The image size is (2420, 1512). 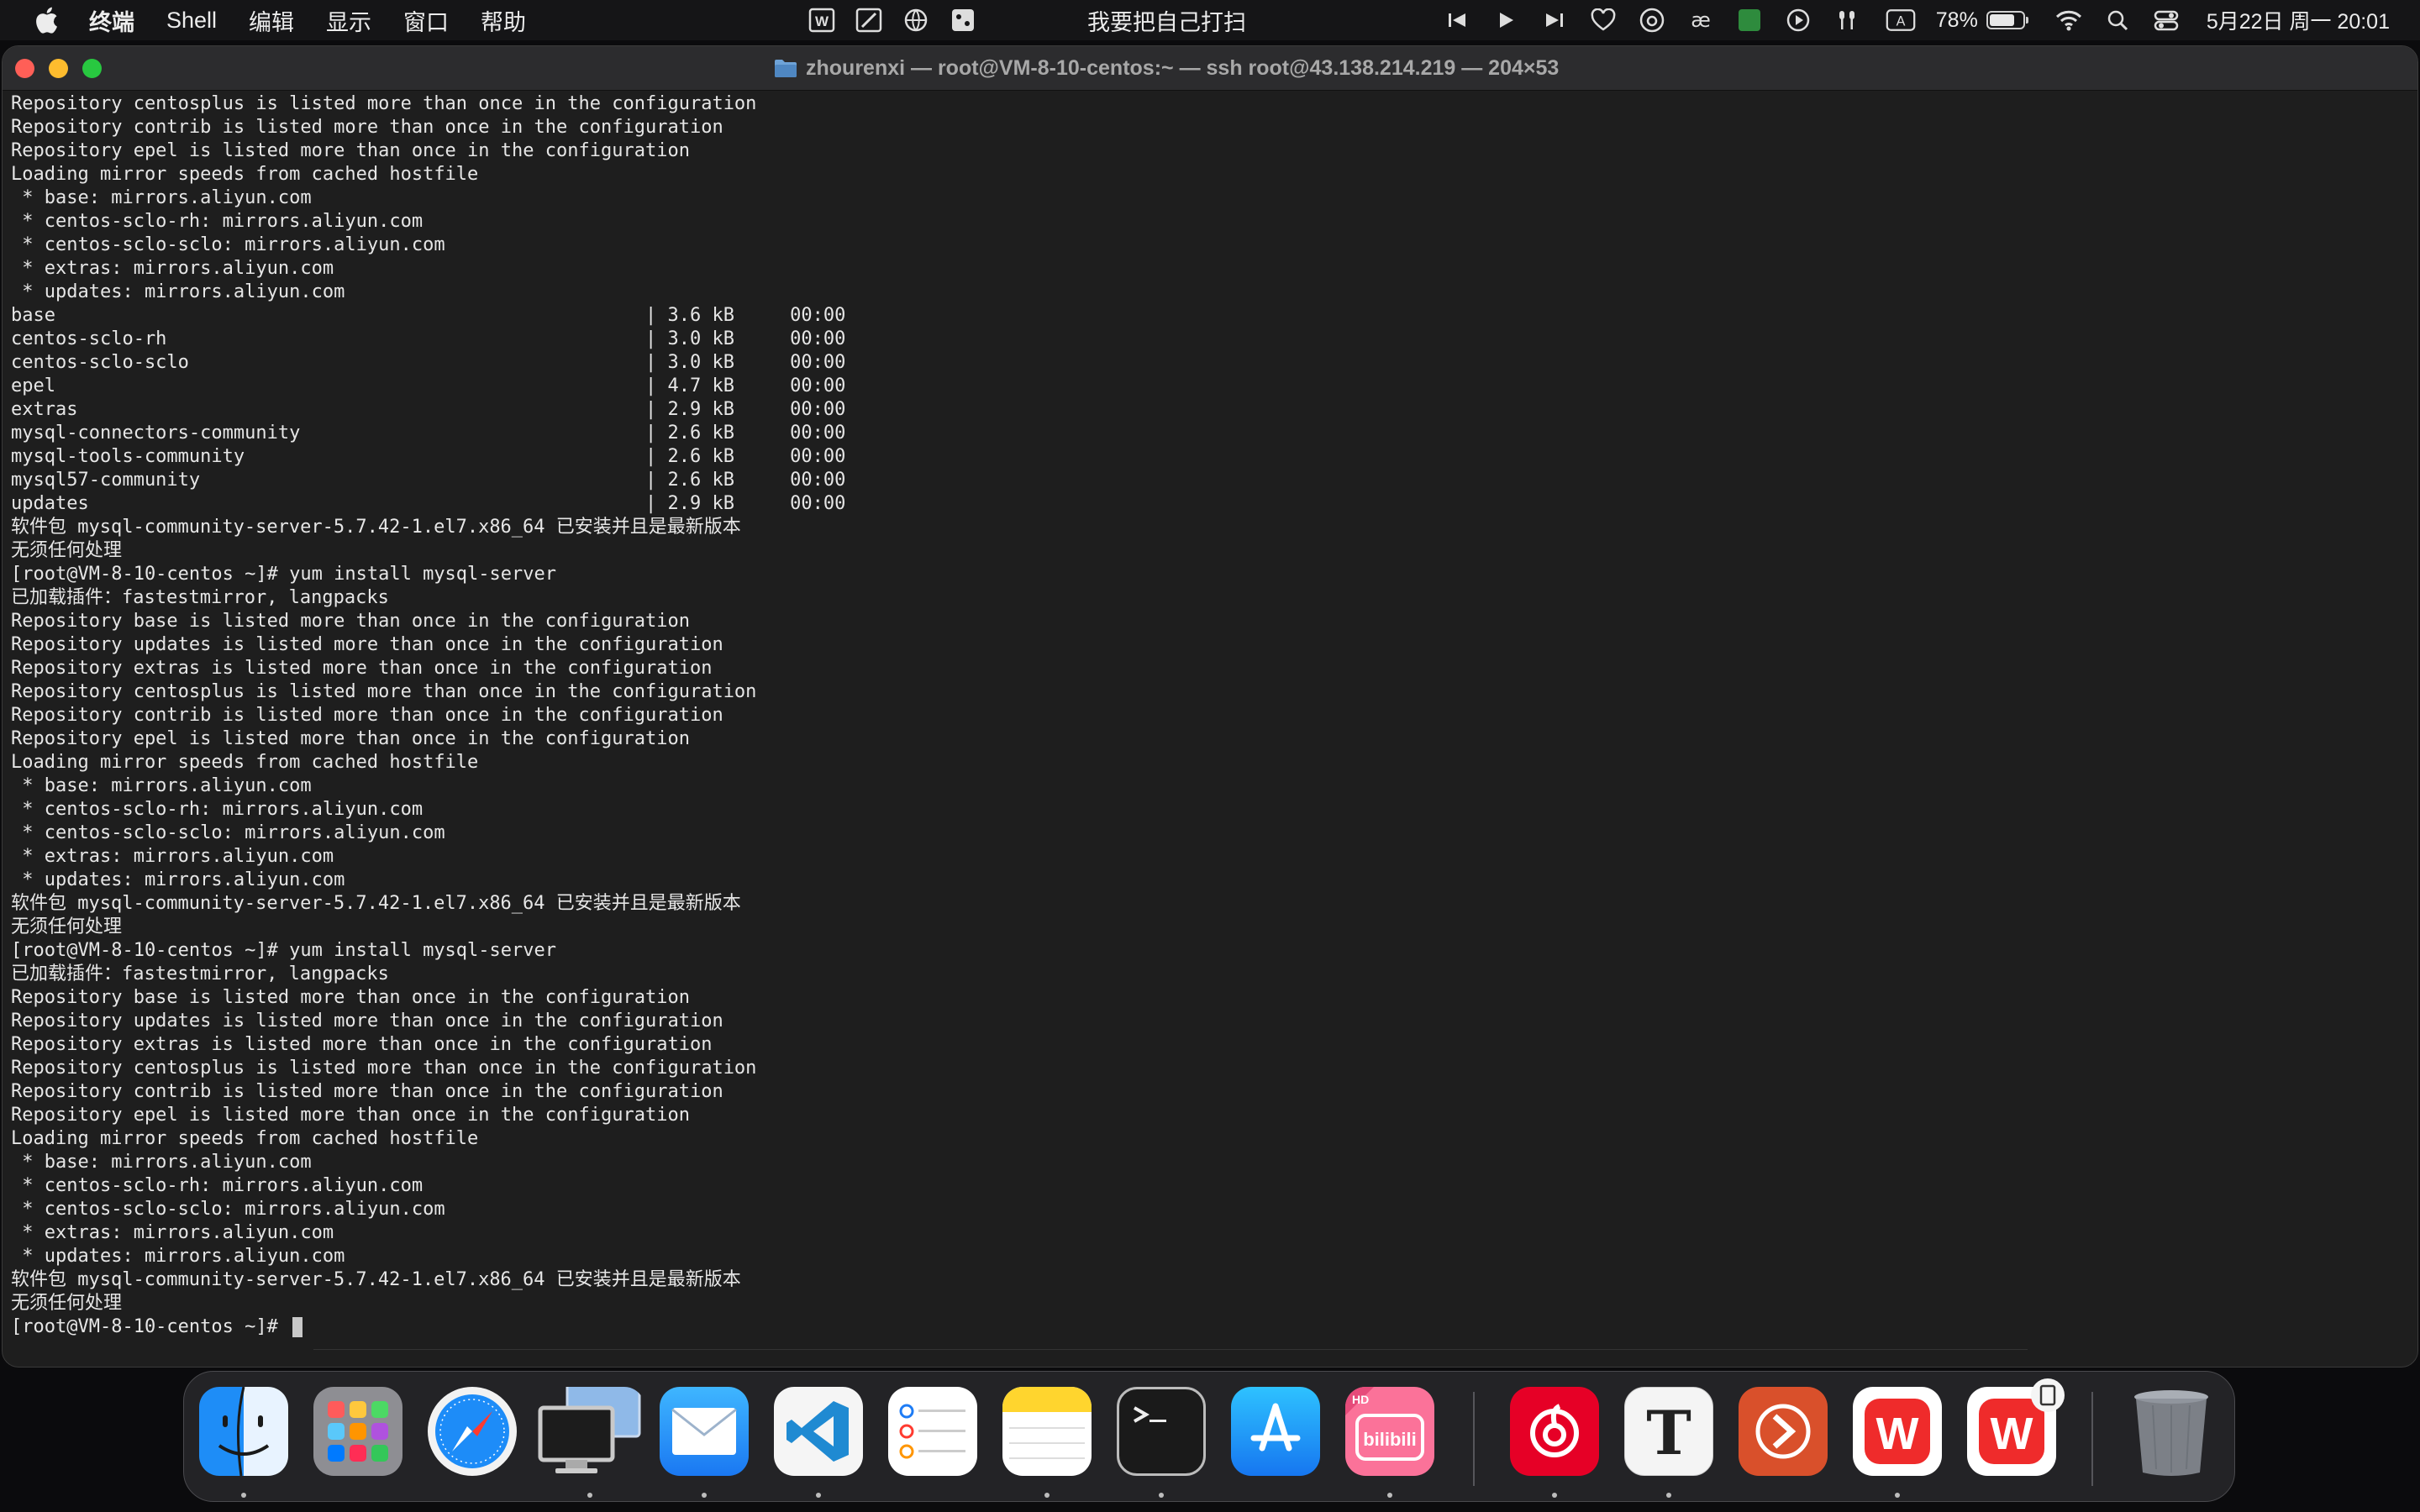 I want to click on running-indicator-wps, so click(x=1898, y=1495).